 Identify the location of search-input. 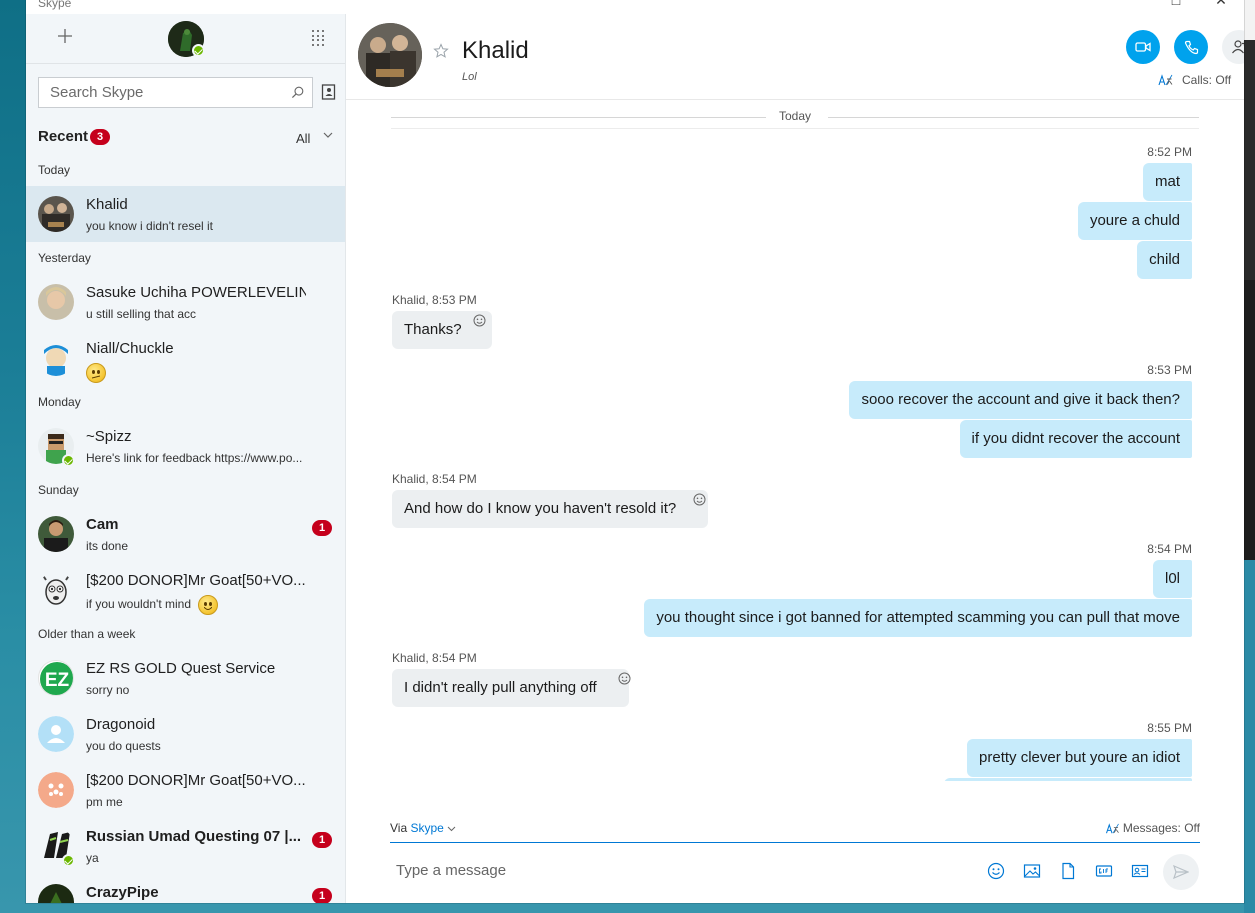
(175, 92).